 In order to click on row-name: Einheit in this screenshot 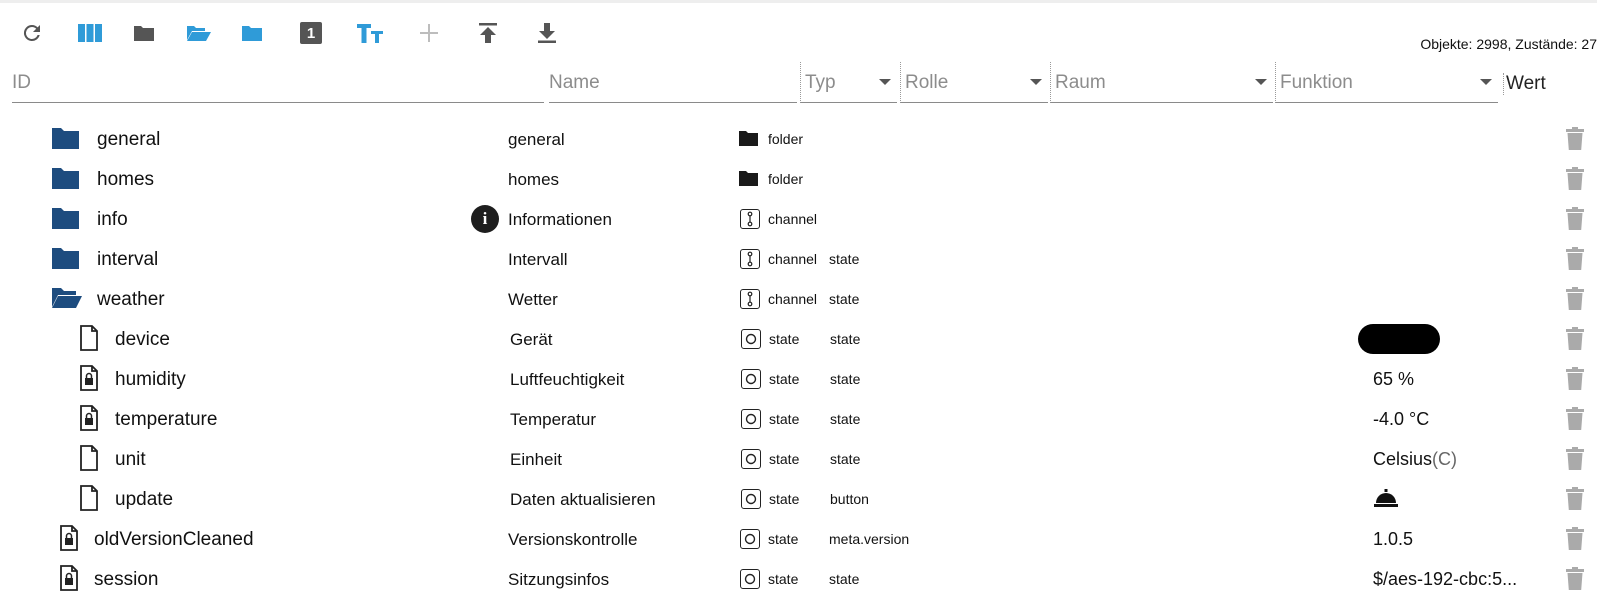, I will do `click(536, 460)`.